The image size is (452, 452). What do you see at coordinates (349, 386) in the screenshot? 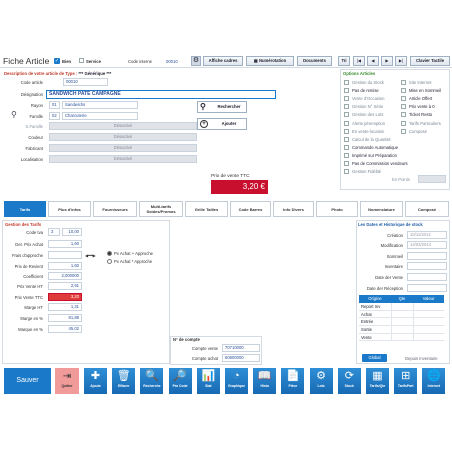
I see `toolbar-label: Stock` at bounding box center [349, 386].